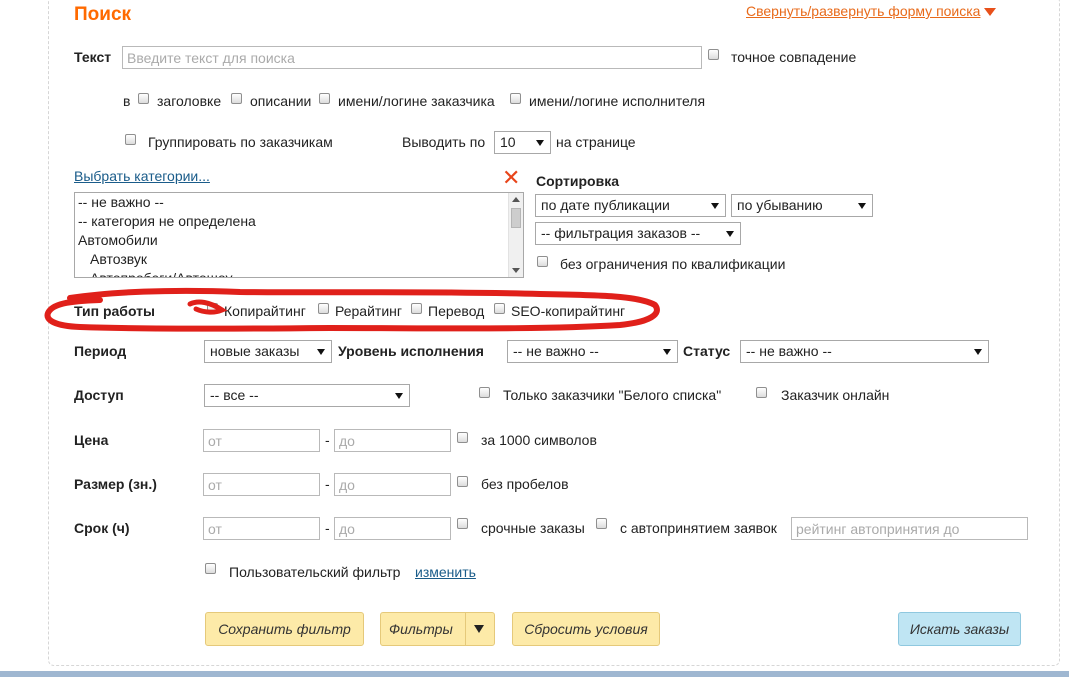 The width and height of the screenshot is (1069, 677). Describe the element at coordinates (959, 629) in the screenshot. I see `search-orders-button: Искать заказы` at that location.